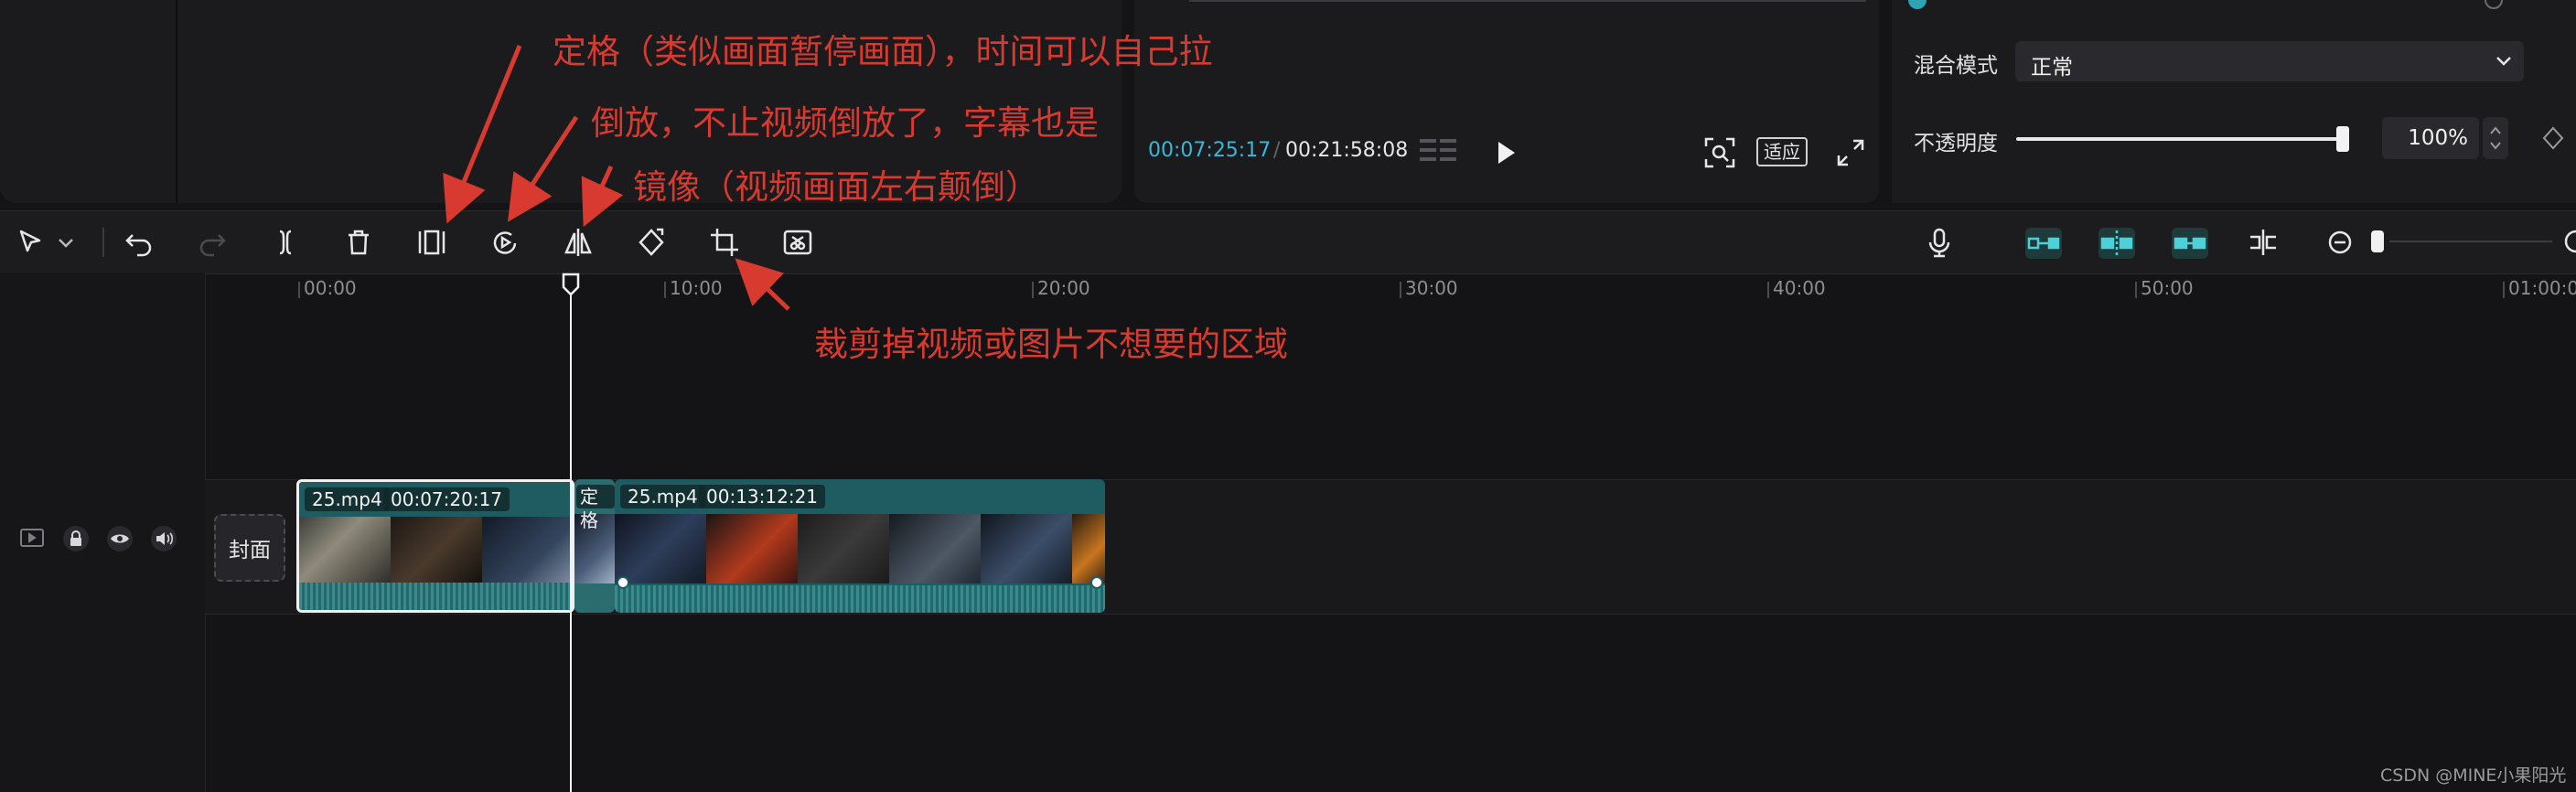 The height and width of the screenshot is (792, 2576). What do you see at coordinates (1051, 344) in the screenshot?
I see `annotation-crop: 裁剪掉视频或图片不想要的区域` at bounding box center [1051, 344].